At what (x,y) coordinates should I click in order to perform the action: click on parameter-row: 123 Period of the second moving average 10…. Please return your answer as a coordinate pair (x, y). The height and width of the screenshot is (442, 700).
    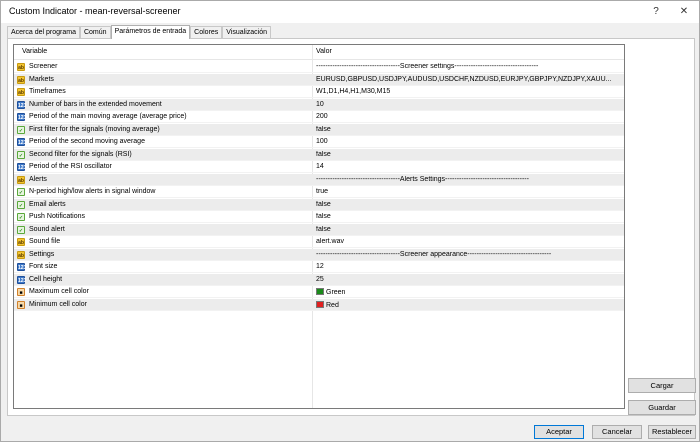
    Looking at the image, I should click on (319, 142).